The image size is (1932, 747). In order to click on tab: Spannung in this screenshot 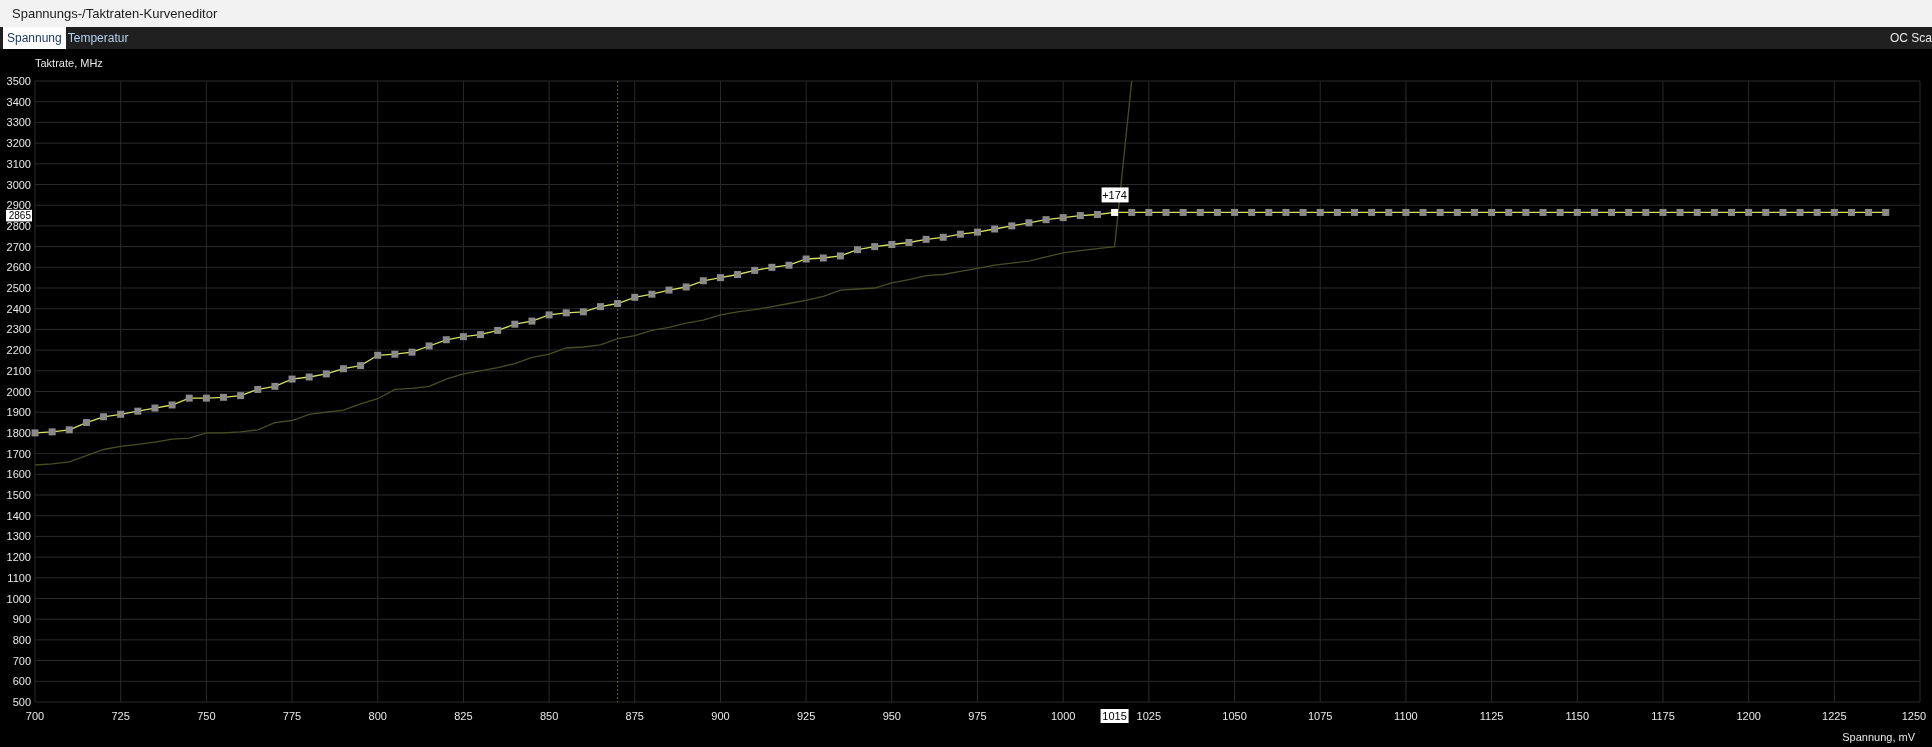, I will do `click(34, 38)`.